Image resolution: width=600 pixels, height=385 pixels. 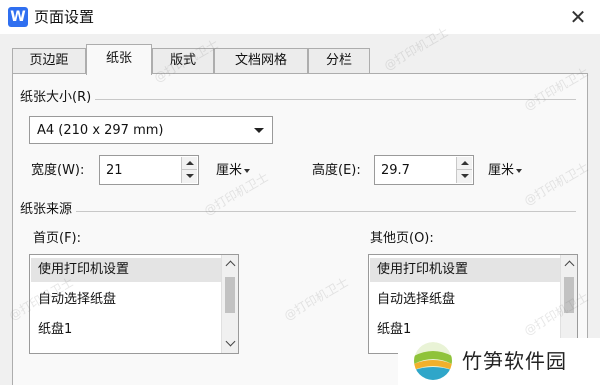 I want to click on width-decrement-button, so click(x=189, y=176).